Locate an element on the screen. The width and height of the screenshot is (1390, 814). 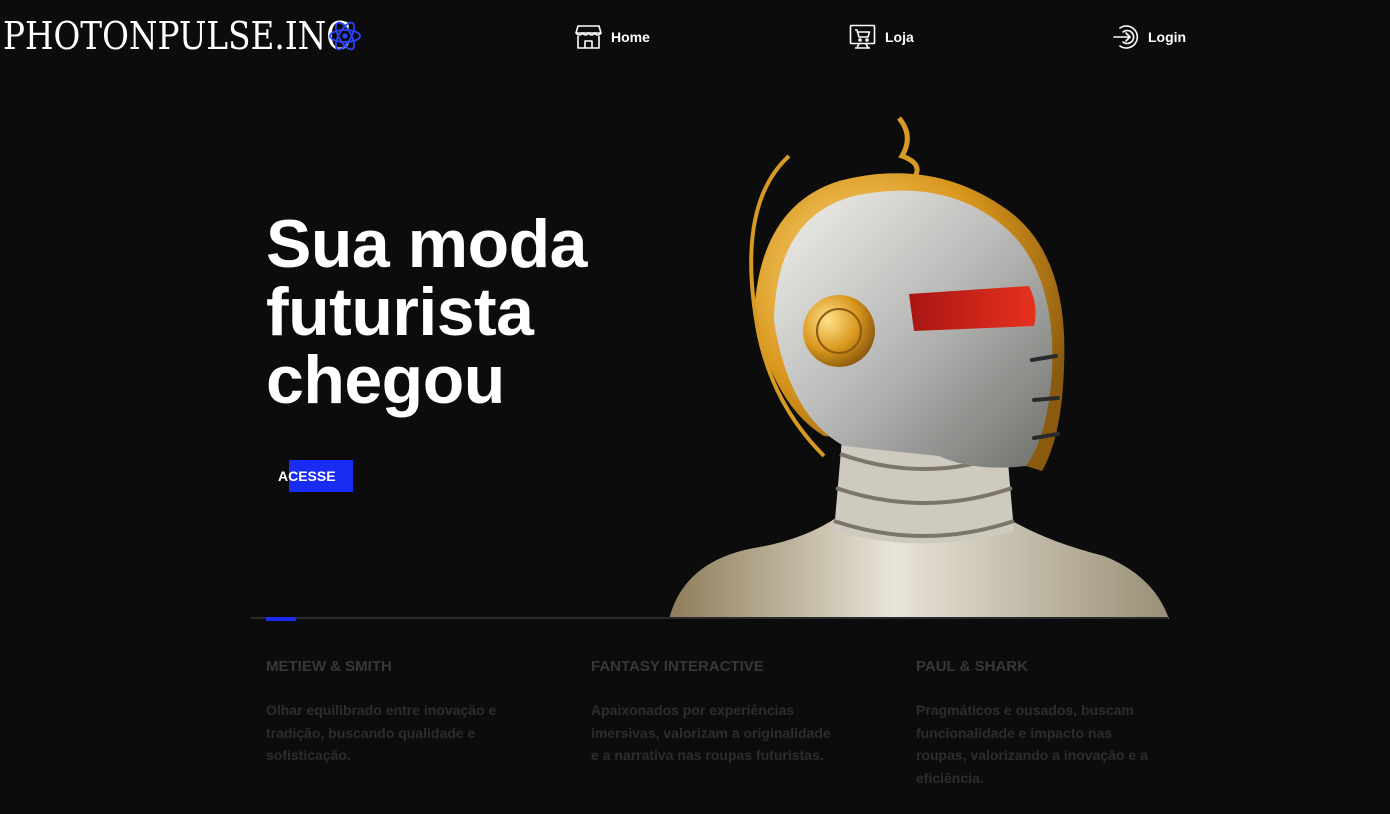
nav-home: Home is located at coordinates (612, 37).